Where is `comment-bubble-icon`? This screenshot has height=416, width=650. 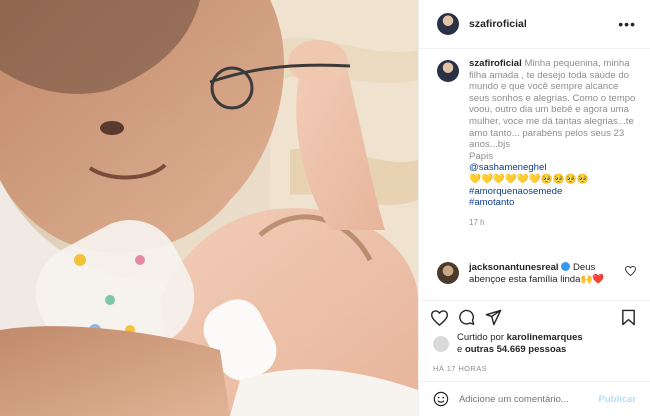 comment-bubble-icon is located at coordinates (466, 317).